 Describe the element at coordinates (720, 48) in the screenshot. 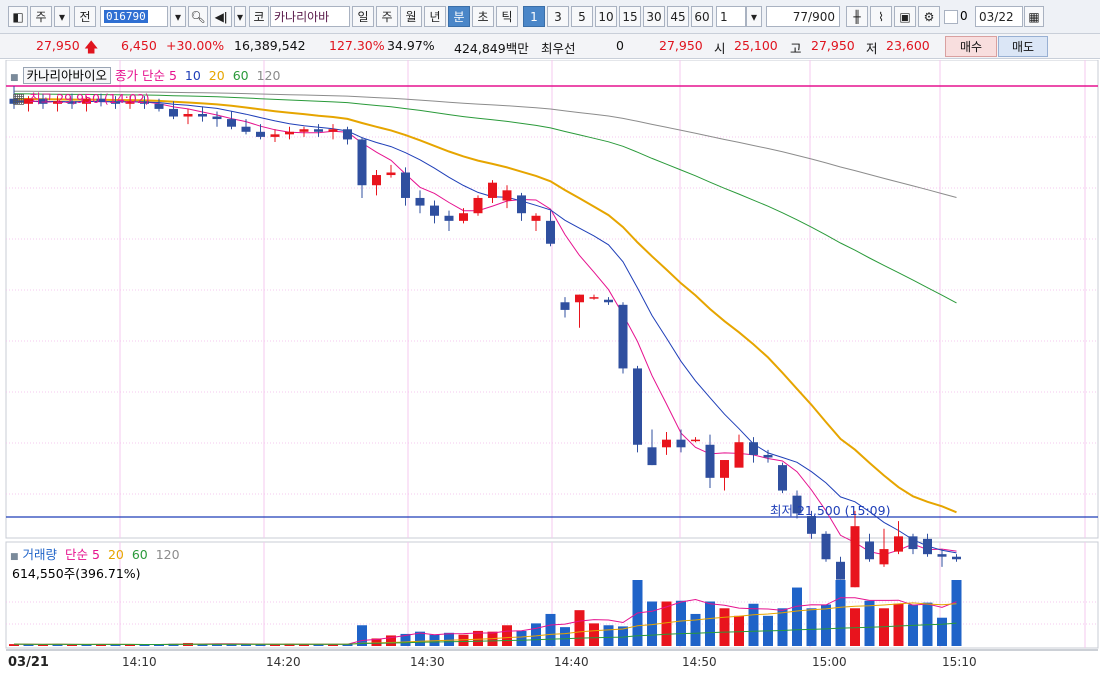

I see `open-label: 시` at that location.